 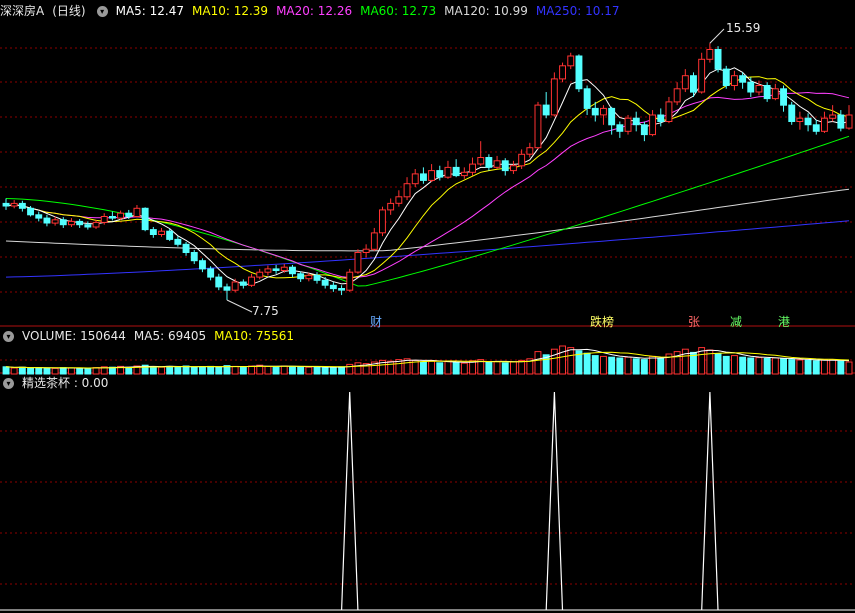 What do you see at coordinates (602, 321) in the screenshot?
I see `event-tag-dieb: 跌榜` at bounding box center [602, 321].